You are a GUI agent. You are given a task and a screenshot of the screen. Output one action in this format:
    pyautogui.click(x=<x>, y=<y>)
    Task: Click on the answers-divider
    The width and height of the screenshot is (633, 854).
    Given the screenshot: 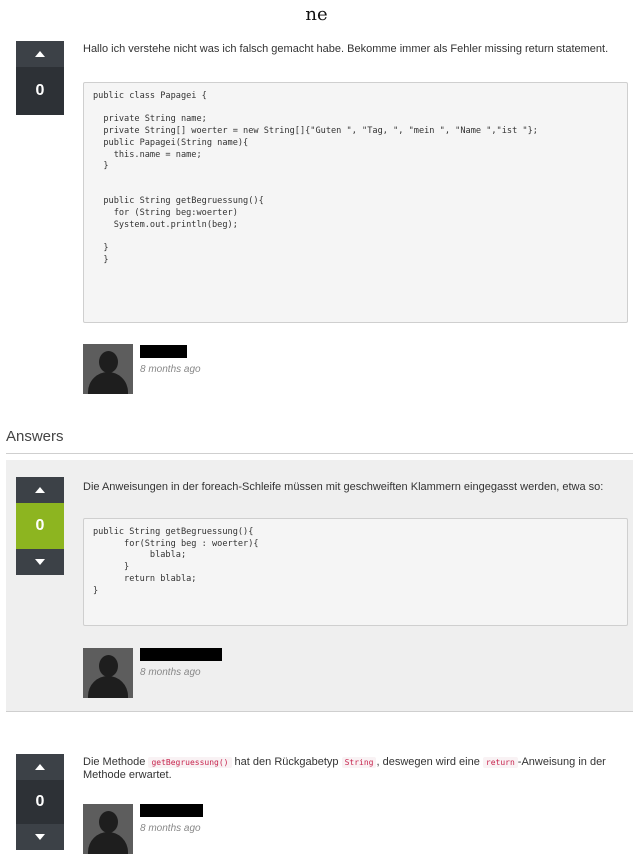 What is the action you would take?
    pyautogui.click(x=319, y=453)
    